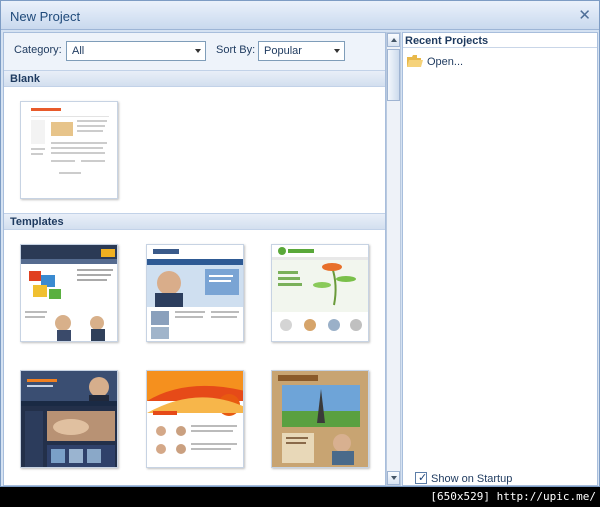 This screenshot has height=507, width=600. What do you see at coordinates (136, 51) in the screenshot?
I see `category-select: All` at bounding box center [136, 51].